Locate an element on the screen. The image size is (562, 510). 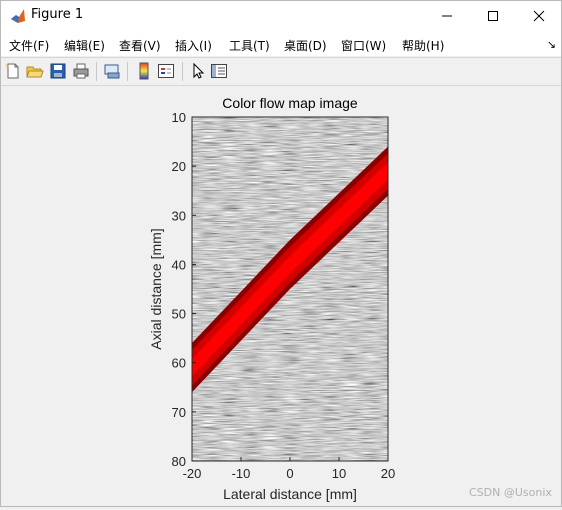
property-editor-icon is located at coordinates (219, 71).